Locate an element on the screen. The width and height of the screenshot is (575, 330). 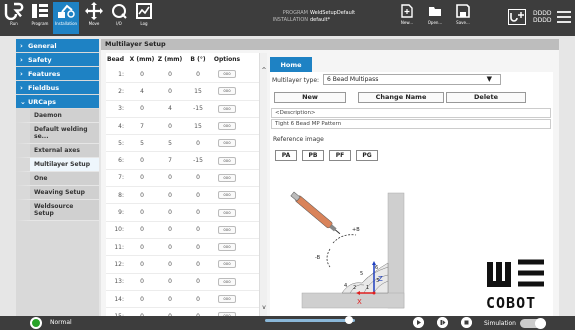
x-cell: 7 is located at coordinates (142, 126).